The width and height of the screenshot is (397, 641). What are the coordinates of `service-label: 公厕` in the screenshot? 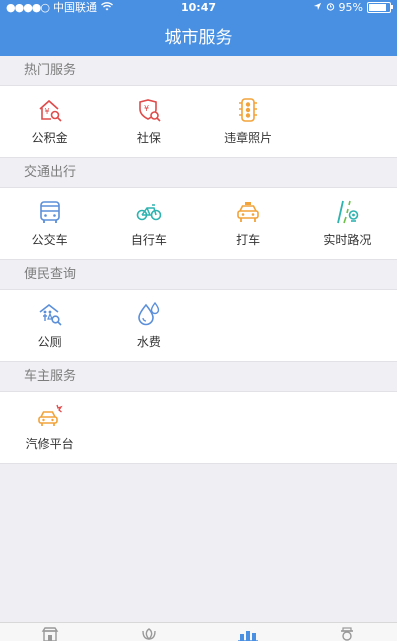 It's located at (49, 342).